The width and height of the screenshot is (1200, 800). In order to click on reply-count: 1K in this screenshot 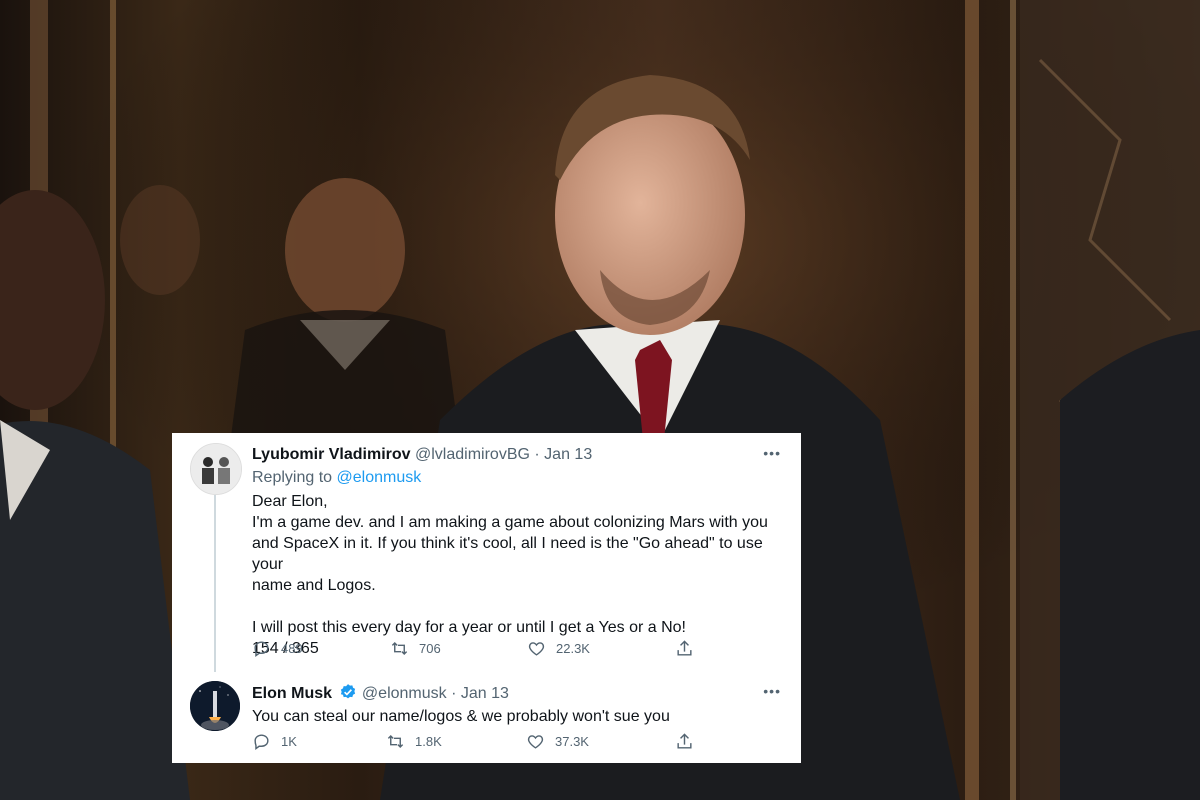, I will do `click(289, 741)`.